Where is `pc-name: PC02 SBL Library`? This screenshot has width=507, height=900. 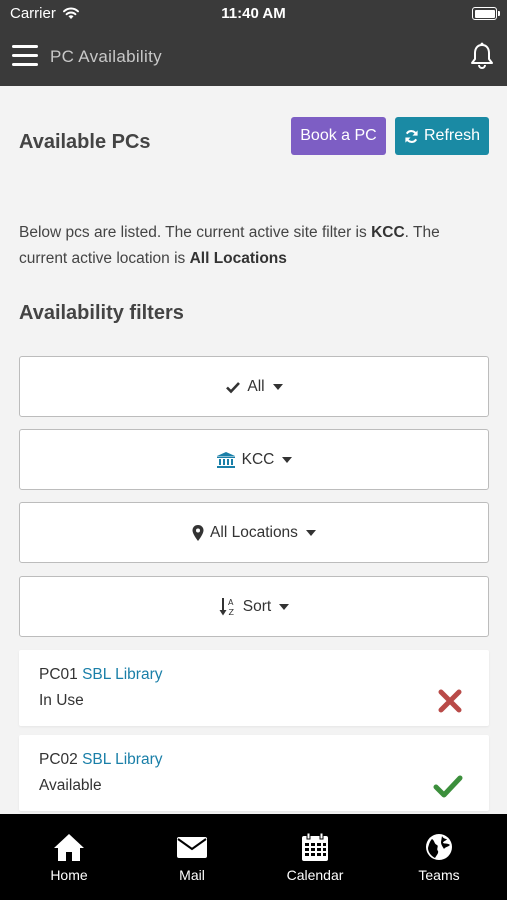
pc-name: PC02 SBL Library is located at coordinates (101, 759).